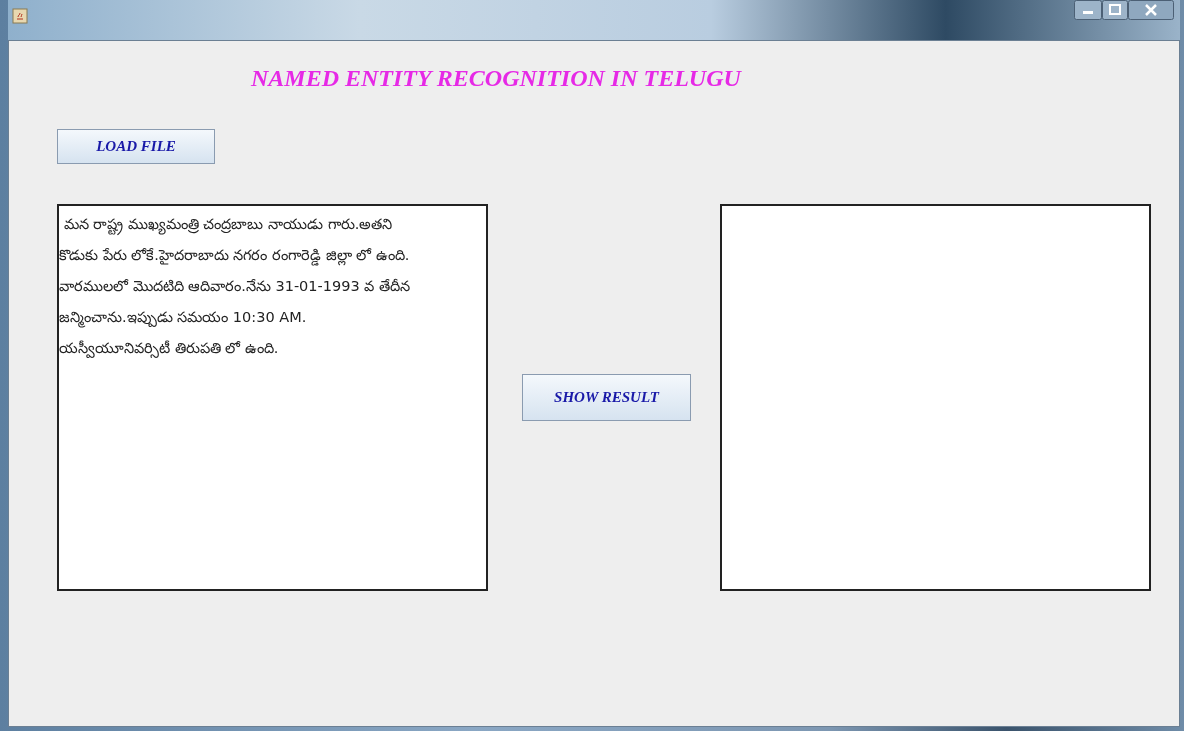 The height and width of the screenshot is (731, 1184). Describe the element at coordinates (169, 349) in the screenshot. I see `text-line: యస్వీయూనివర్సిటీ తిరుపతి లో ఉంది.` at that location.